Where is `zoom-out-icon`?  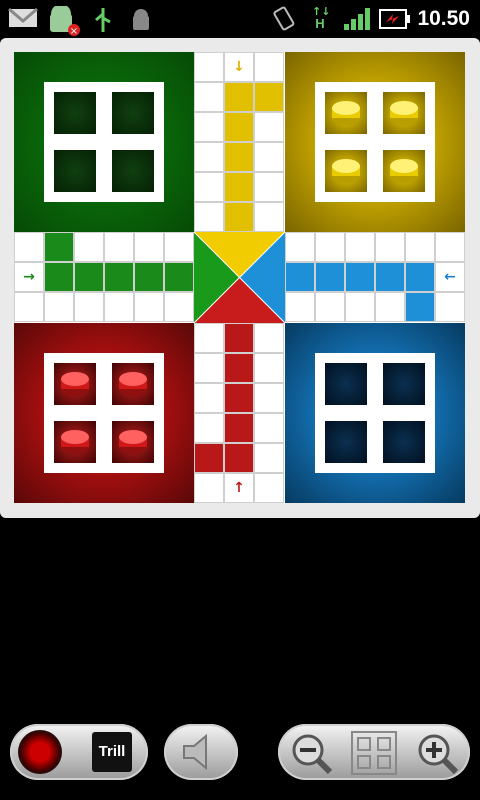 zoom-out-icon is located at coordinates (312, 754).